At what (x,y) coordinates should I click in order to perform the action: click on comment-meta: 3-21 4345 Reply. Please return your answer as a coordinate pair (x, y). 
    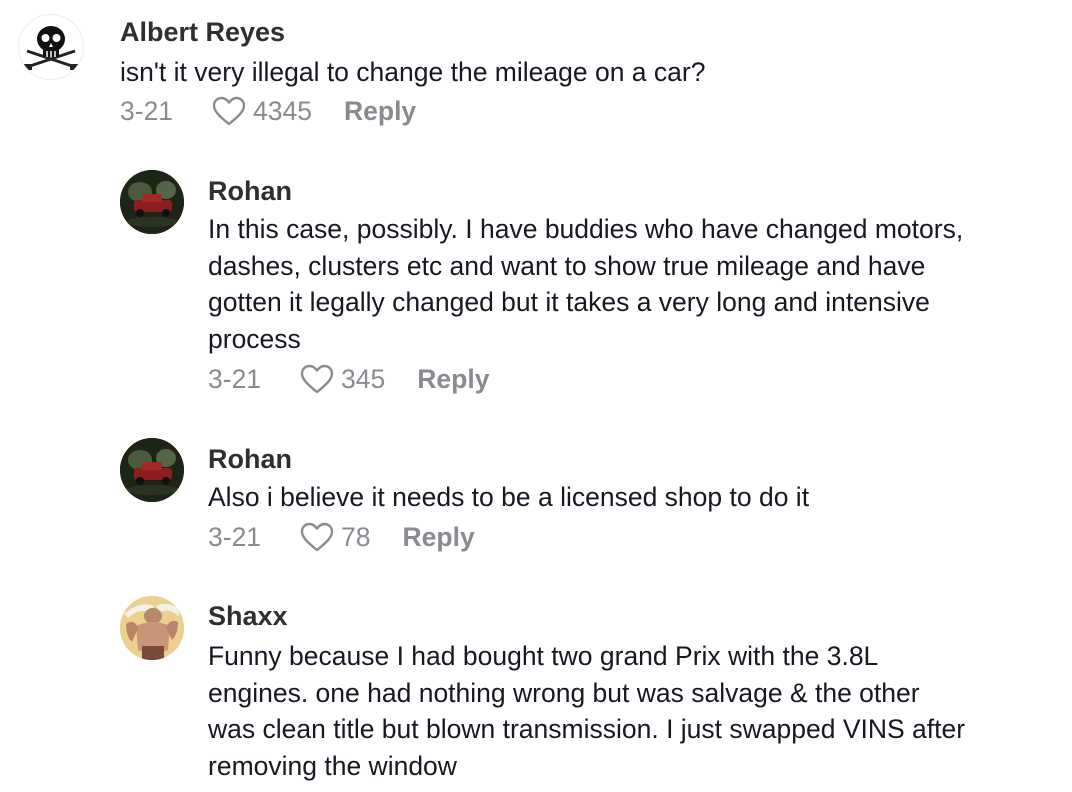
    Looking at the image, I should click on (268, 111).